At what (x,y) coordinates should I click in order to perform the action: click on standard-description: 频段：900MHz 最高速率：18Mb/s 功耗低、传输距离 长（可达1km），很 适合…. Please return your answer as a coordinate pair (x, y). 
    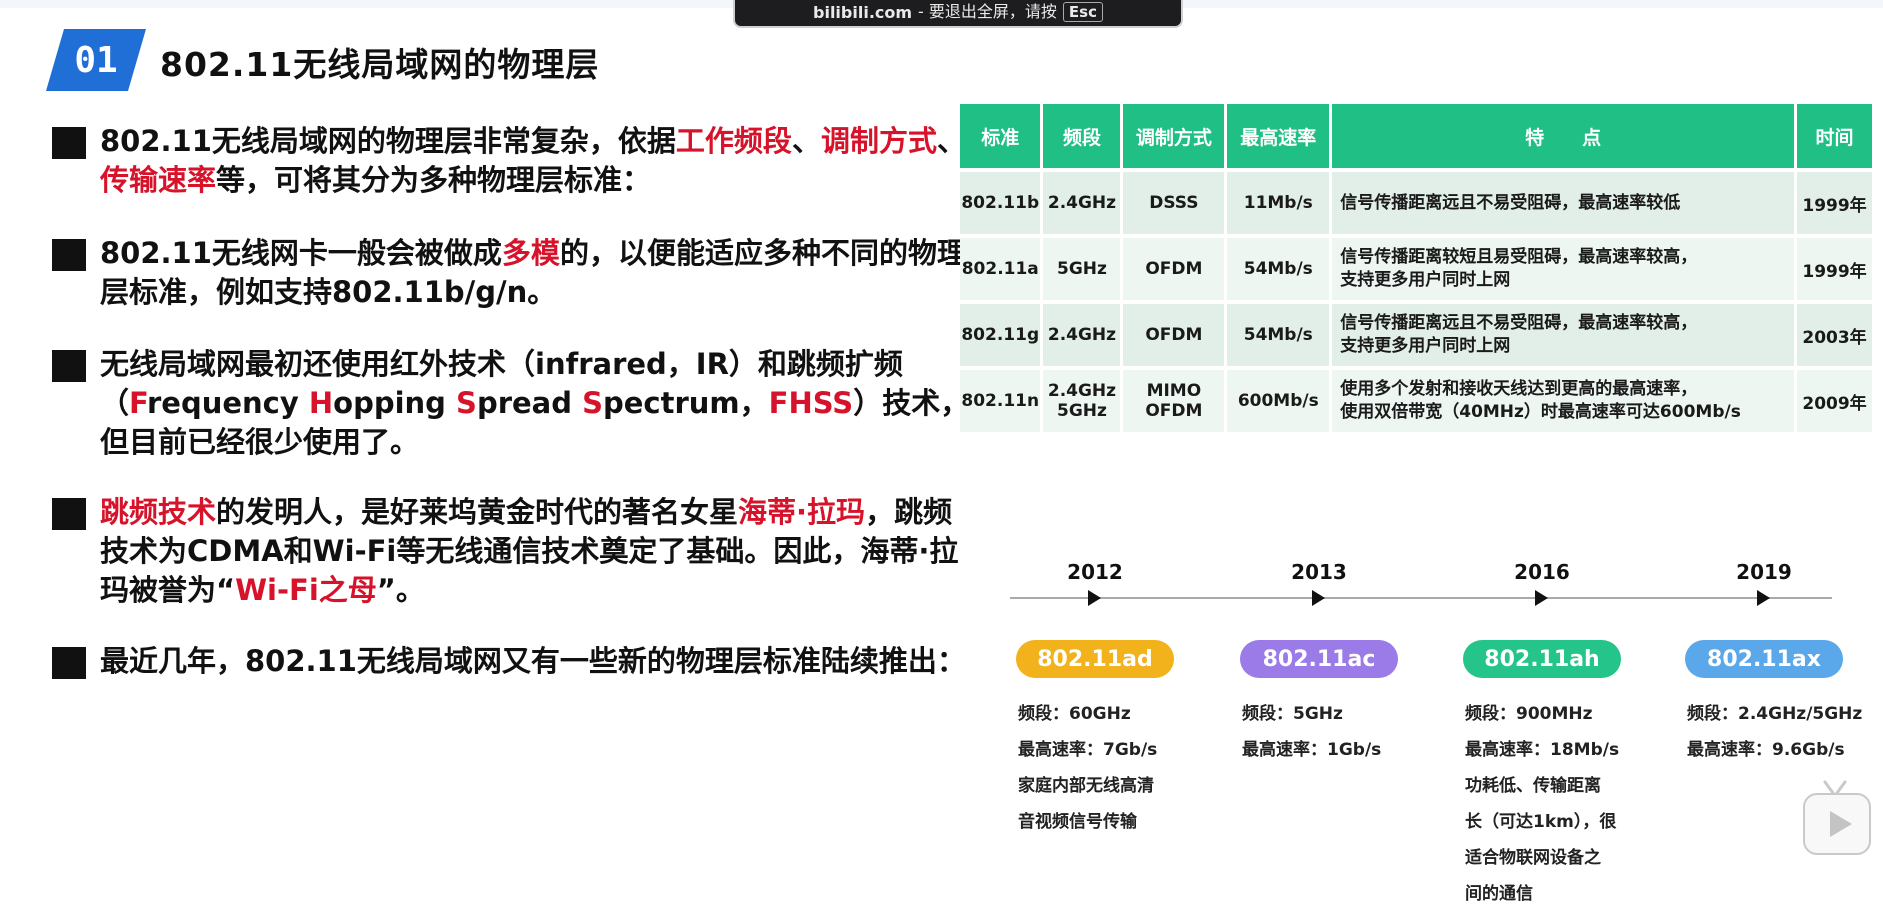
    Looking at the image, I should click on (1542, 804).